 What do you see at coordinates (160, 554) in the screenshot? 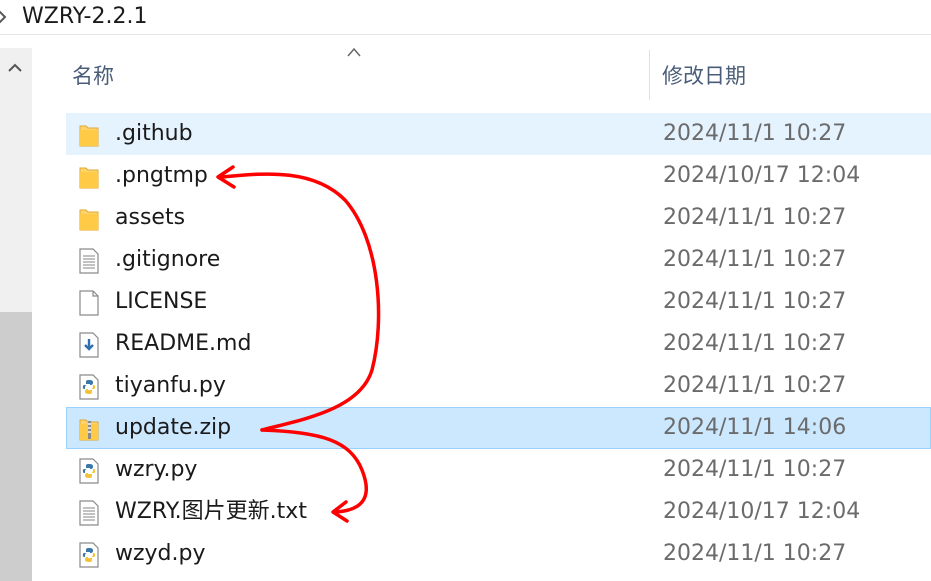
I see `file-name: wzyd.py` at bounding box center [160, 554].